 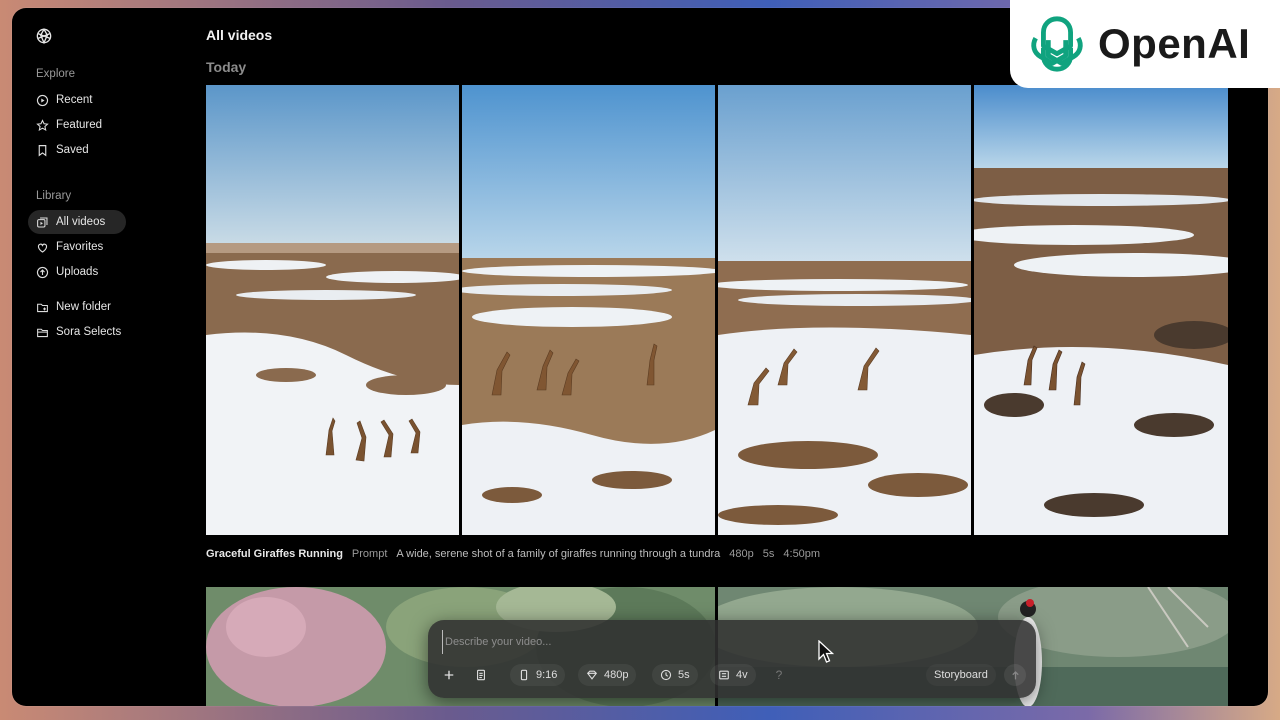 I want to click on phone-portrait-icon, so click(x=524, y=675).